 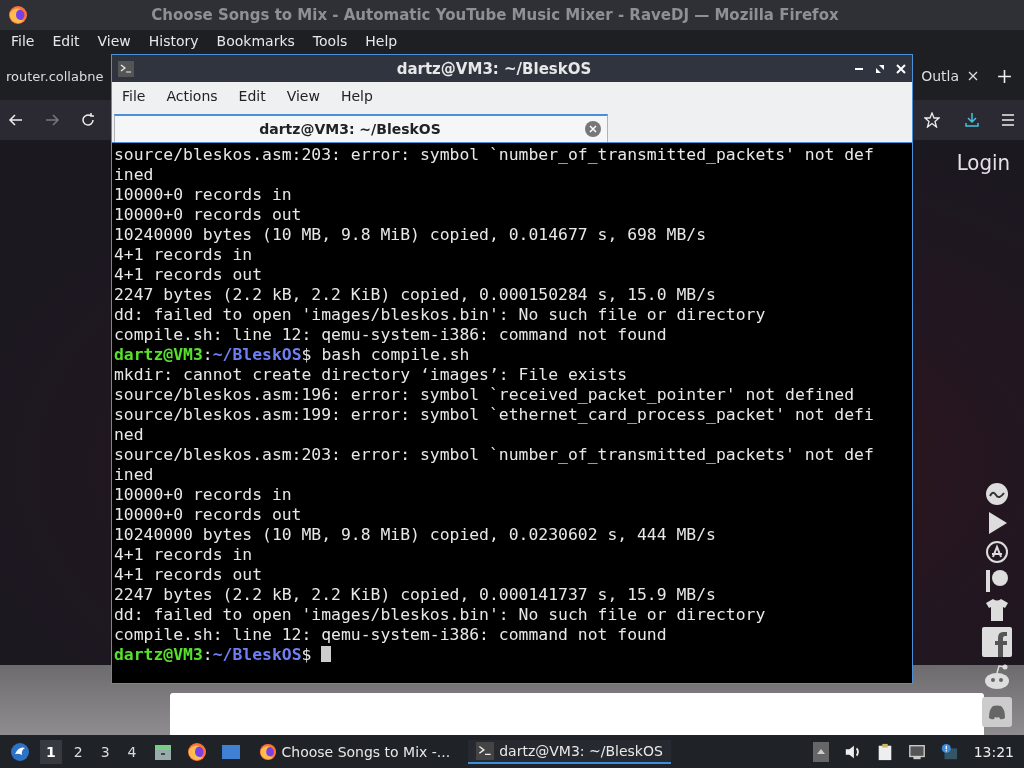 I want to click on browser-tab: router.collabne, so click(x=55, y=76).